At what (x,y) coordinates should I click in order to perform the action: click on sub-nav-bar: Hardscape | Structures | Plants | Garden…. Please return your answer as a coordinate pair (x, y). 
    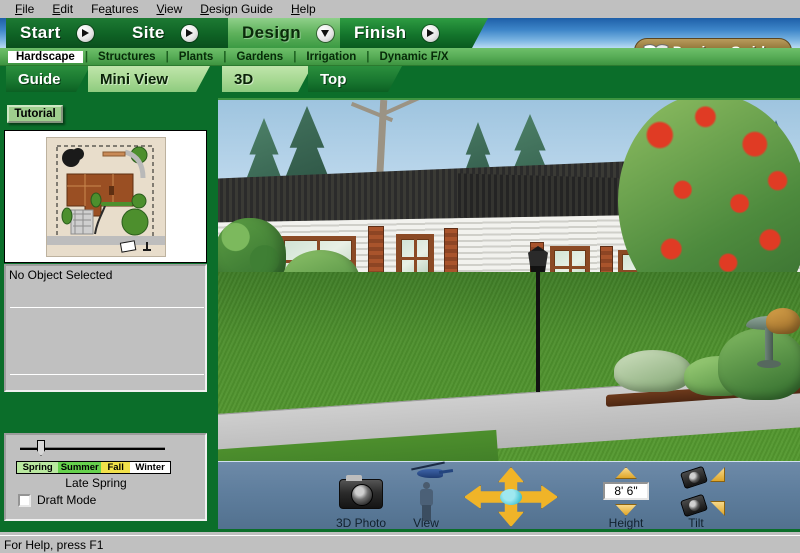
    Looking at the image, I should click on (400, 57).